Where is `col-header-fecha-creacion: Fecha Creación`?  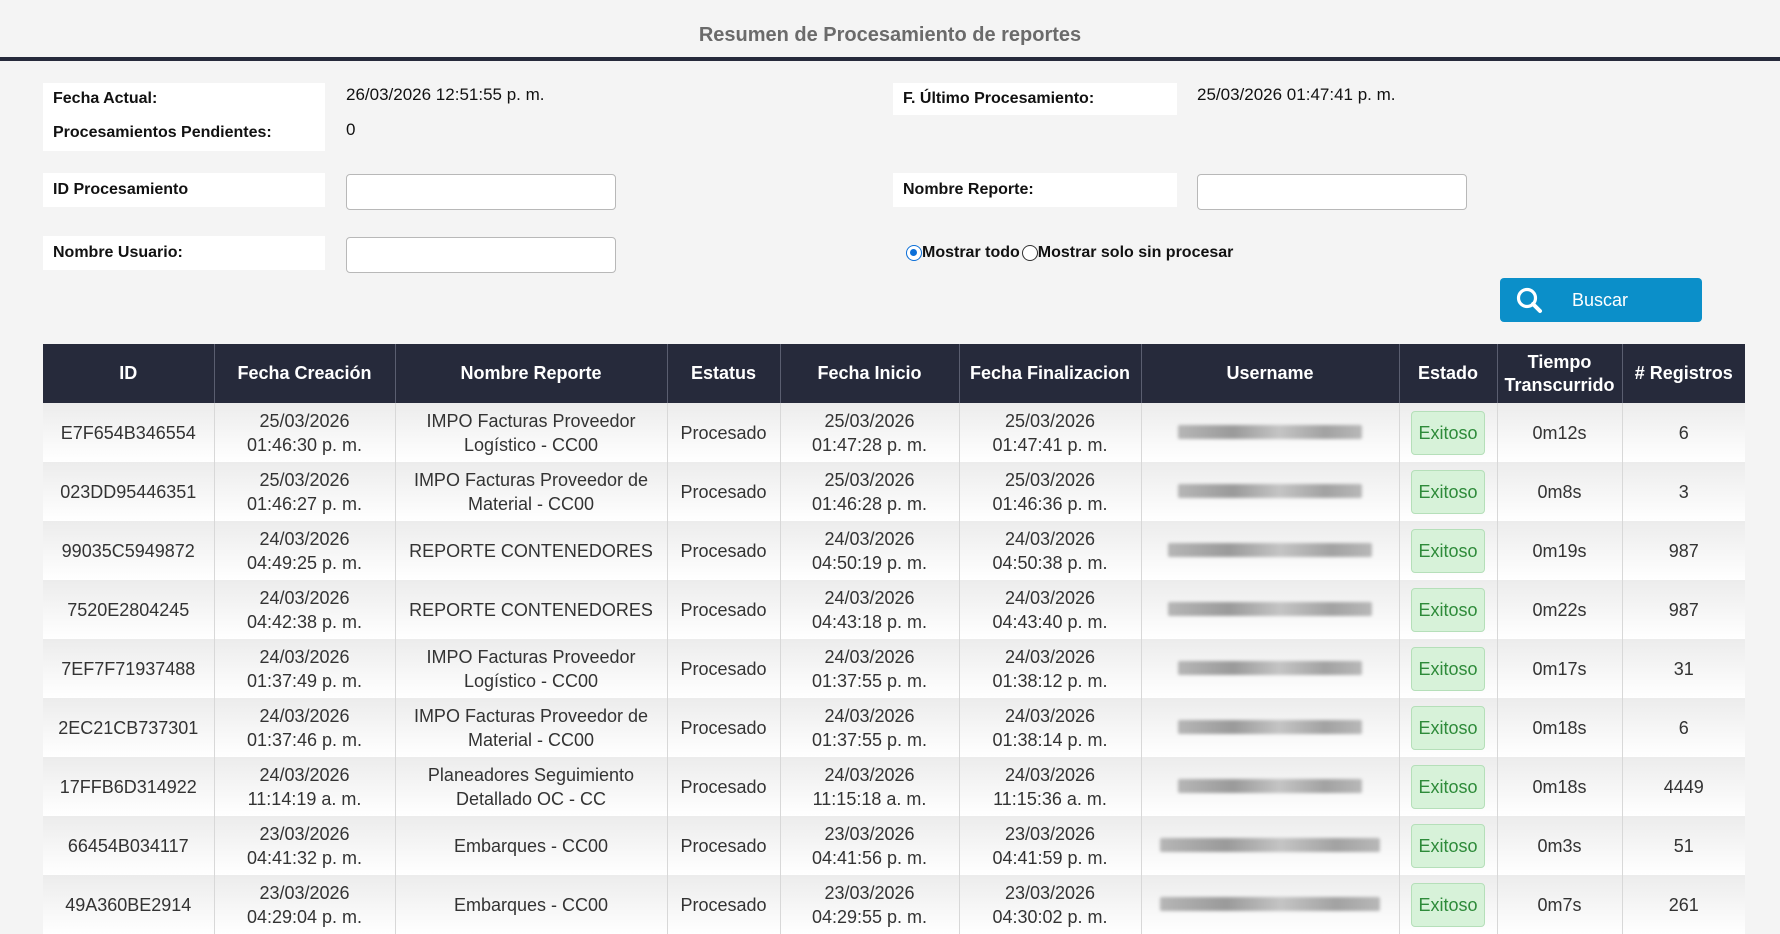 col-header-fecha-creacion: Fecha Creación is located at coordinates (305, 373).